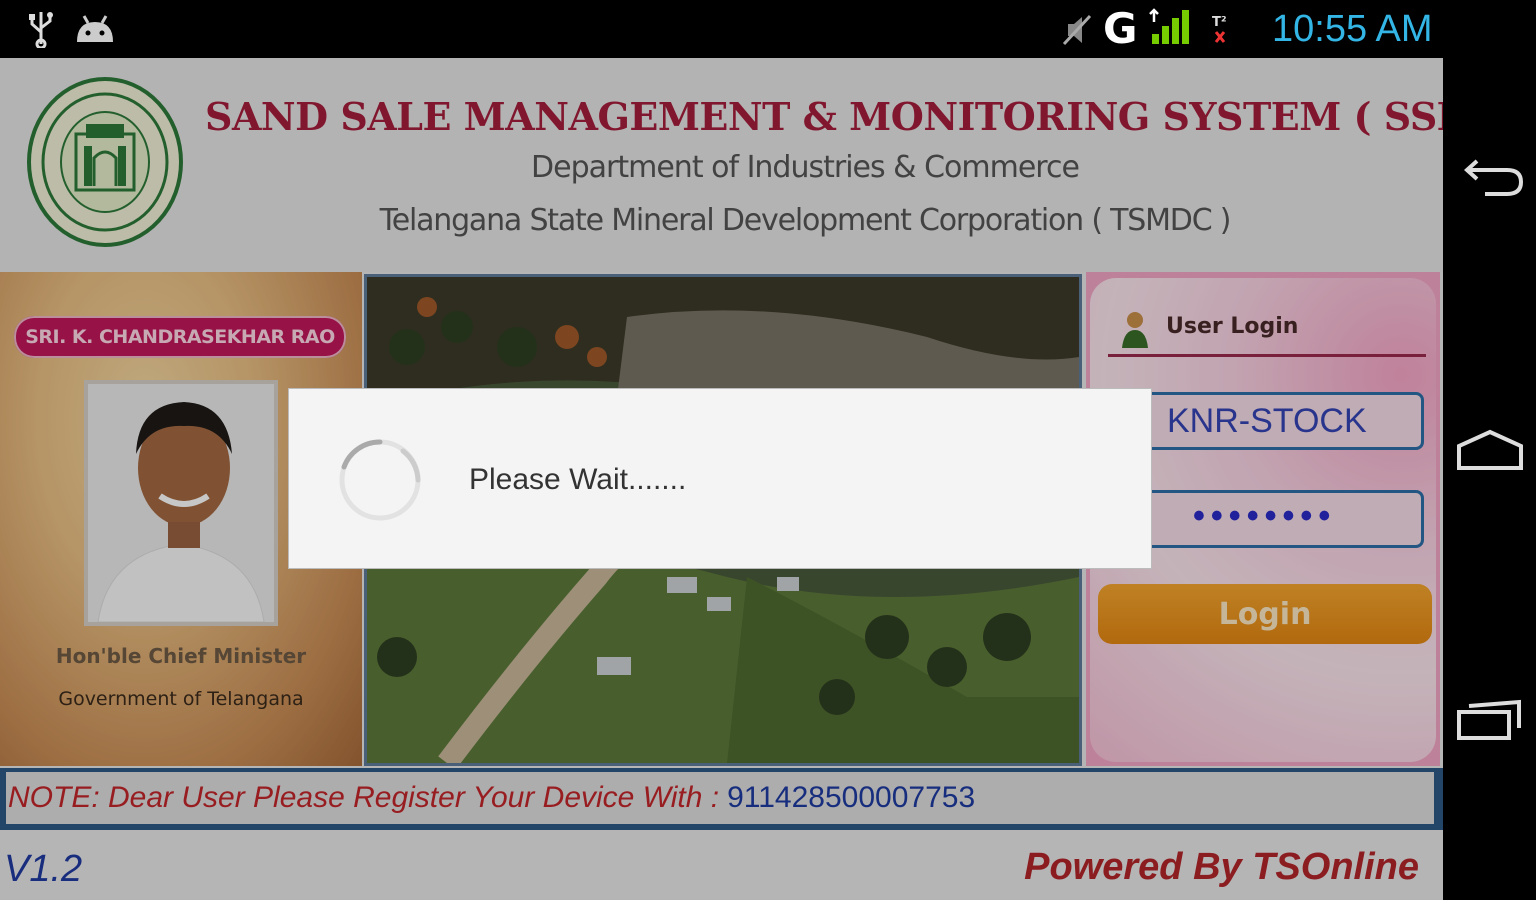 Image resolution: width=1536 pixels, height=900 pixels. What do you see at coordinates (1120, 28) in the screenshot?
I see `network-type-label: G` at bounding box center [1120, 28].